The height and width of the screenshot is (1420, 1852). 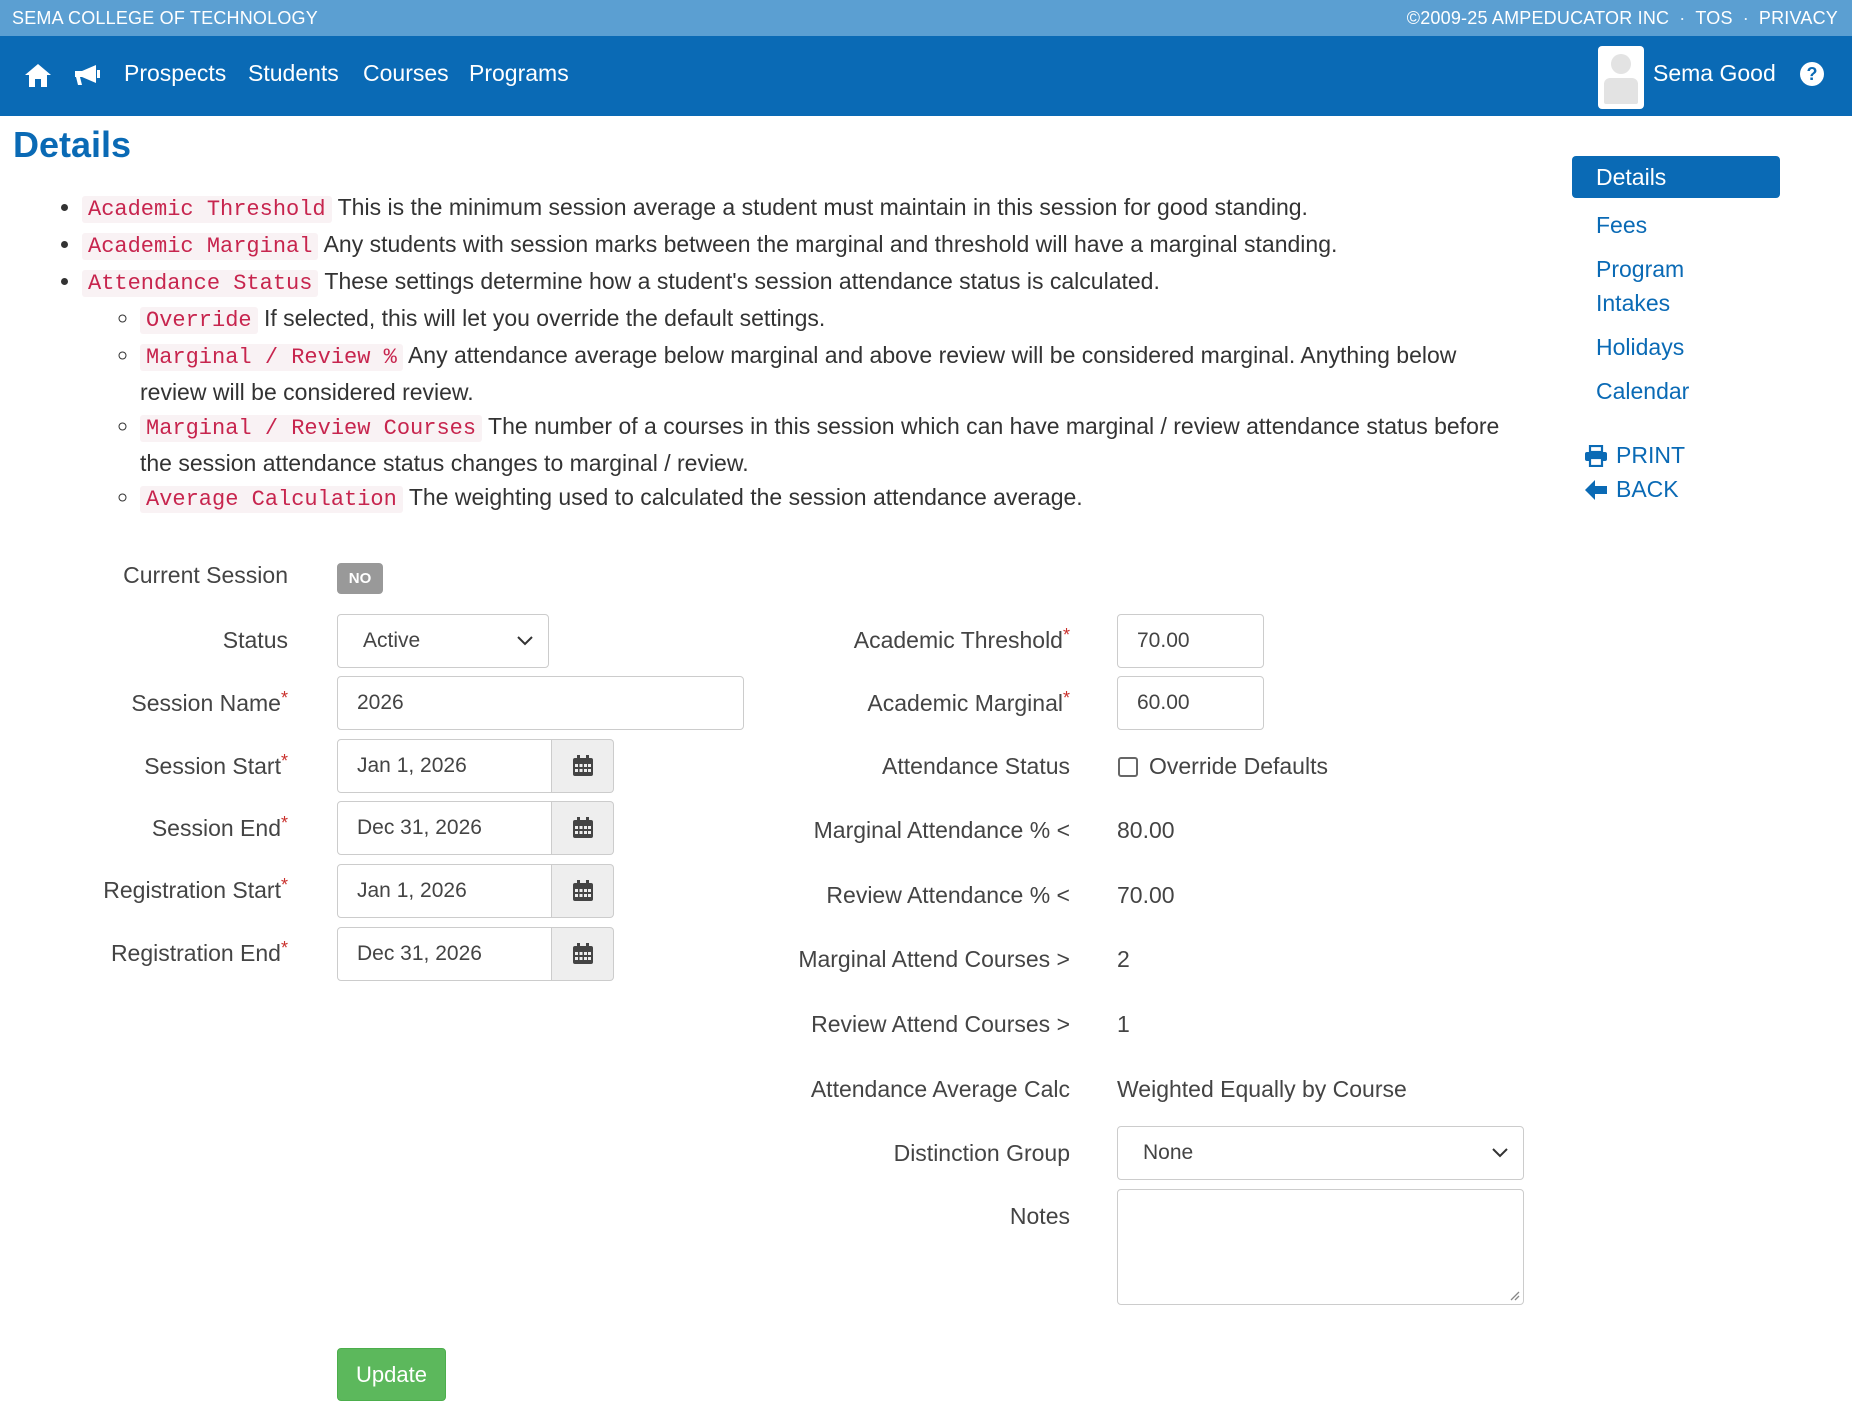 I want to click on session-name-input: 2026, so click(x=540, y=703).